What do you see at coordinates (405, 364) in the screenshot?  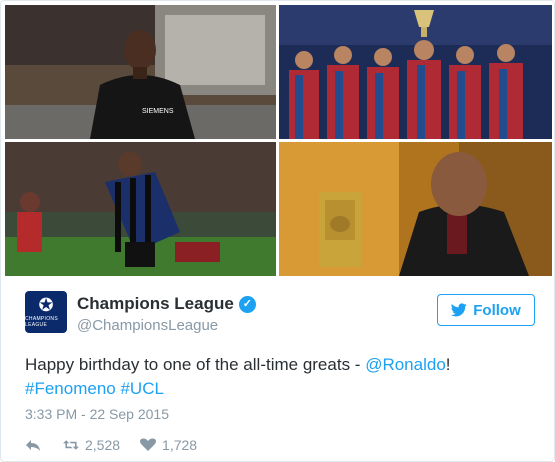 I see `mention-link: @Ronaldo` at bounding box center [405, 364].